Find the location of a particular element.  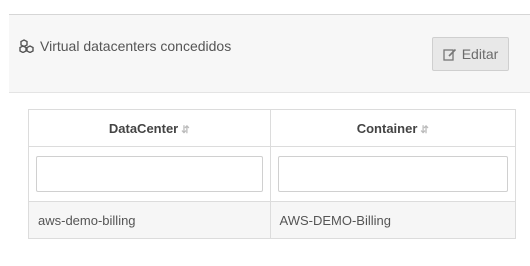

cubes-icon is located at coordinates (27, 46).